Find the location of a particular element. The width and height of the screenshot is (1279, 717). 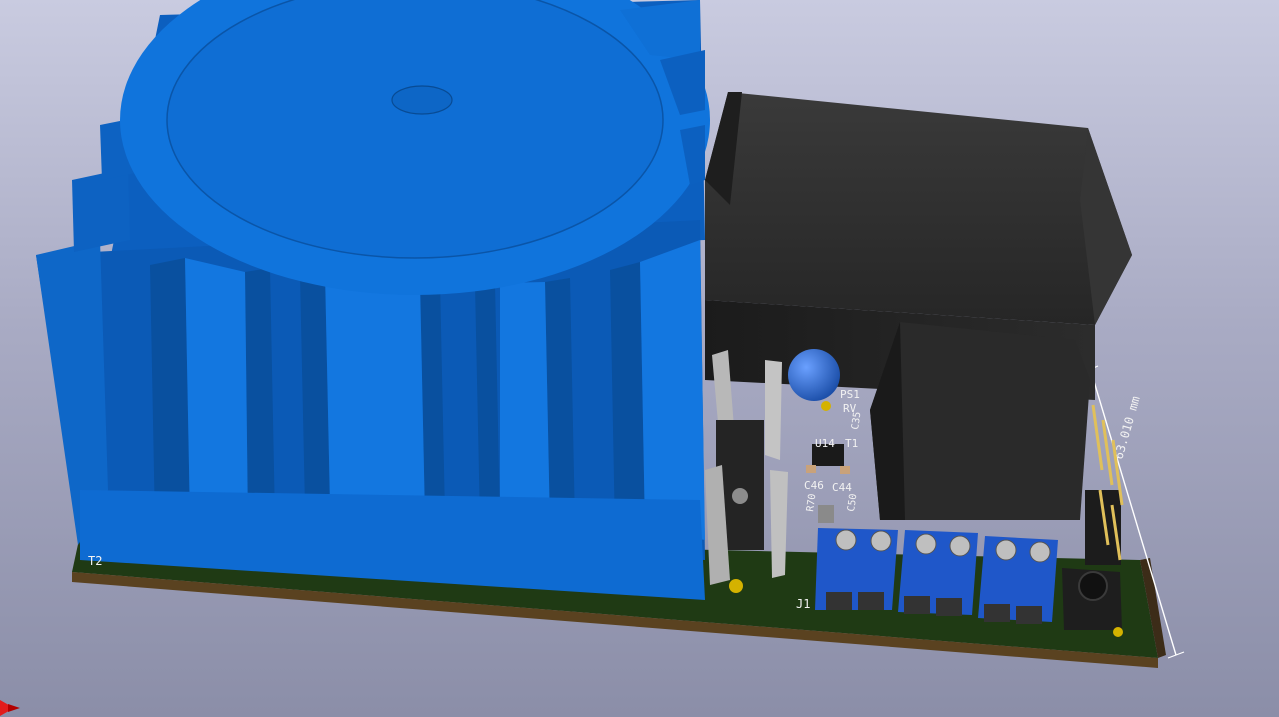

label-c46: C46 is located at coordinates (814, 485).